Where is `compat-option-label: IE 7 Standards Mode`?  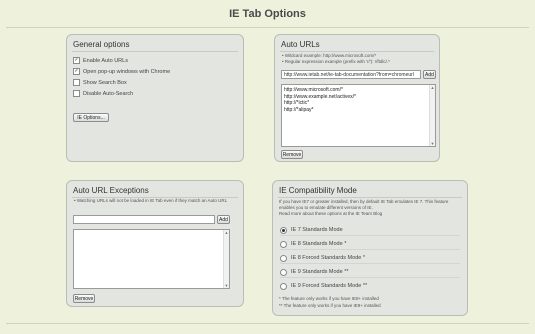 compat-option-label: IE 7 Standards Mode is located at coordinates (317, 230).